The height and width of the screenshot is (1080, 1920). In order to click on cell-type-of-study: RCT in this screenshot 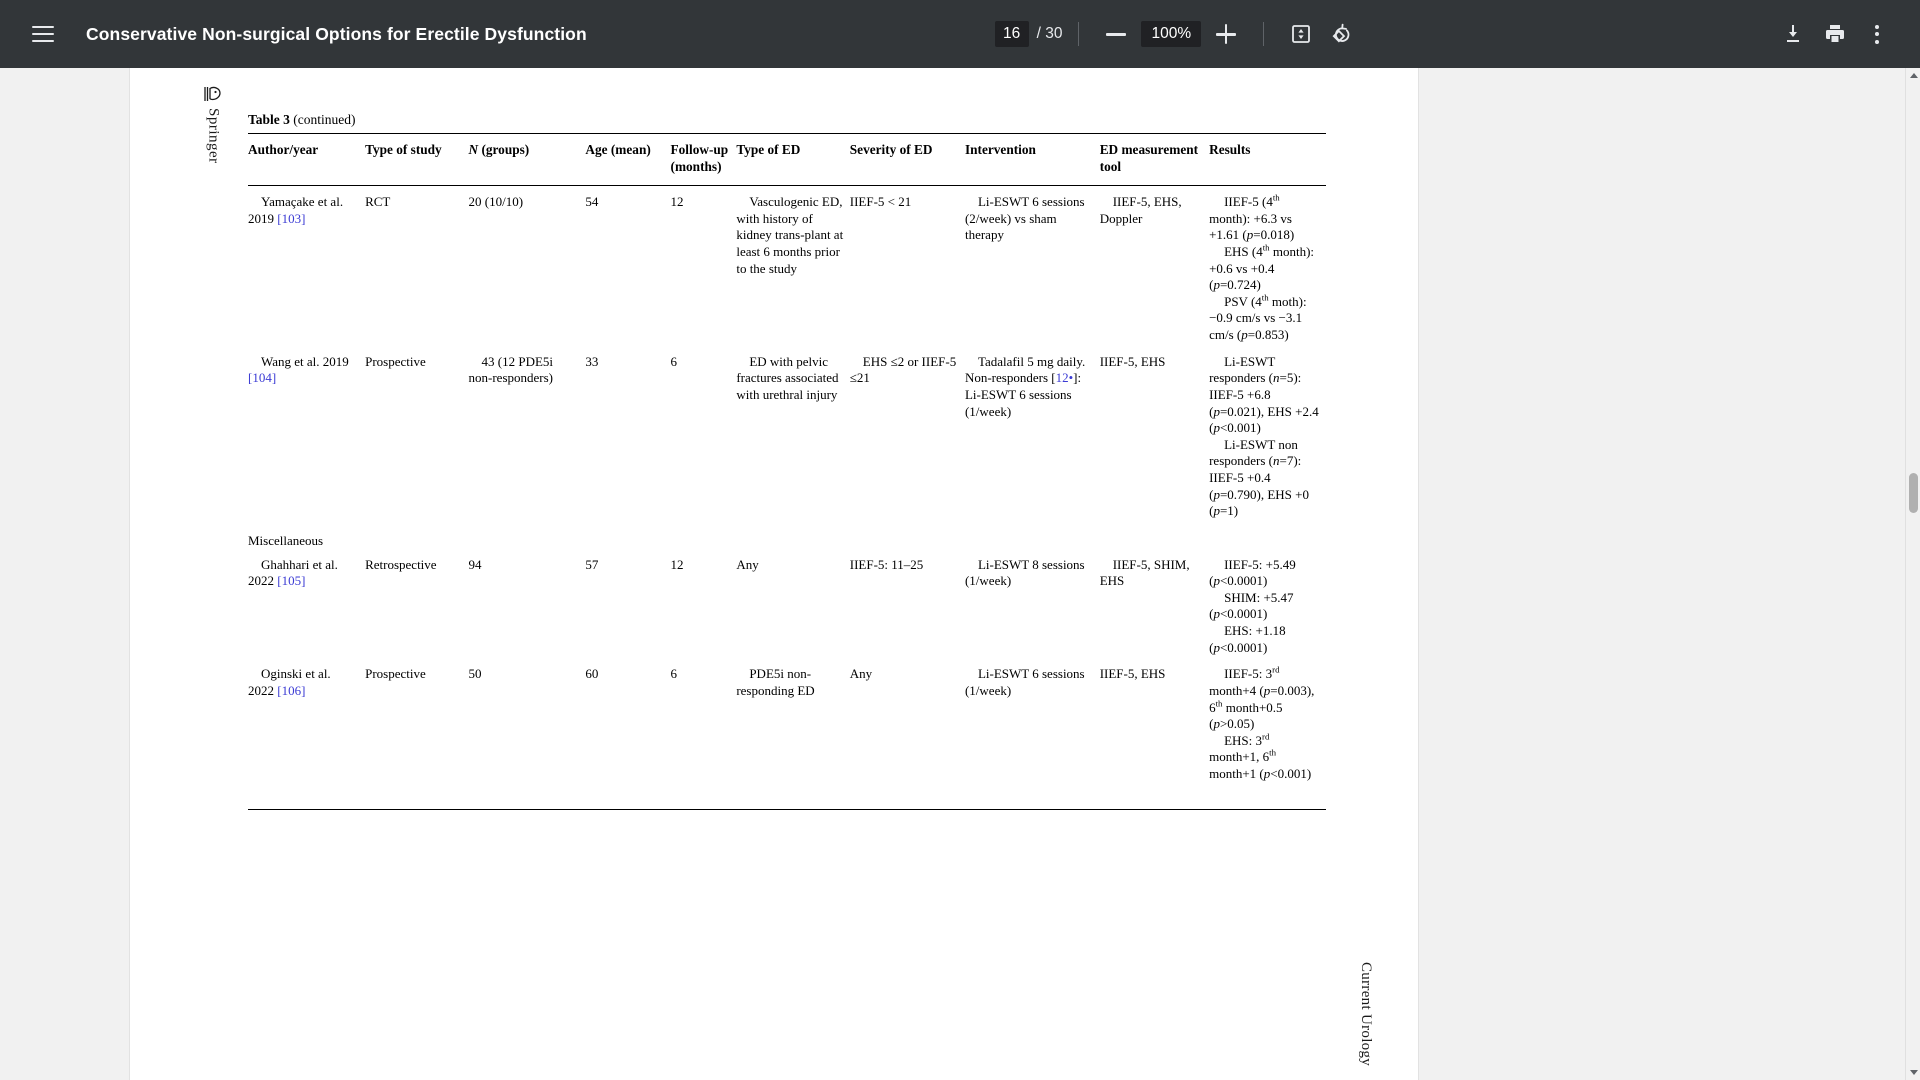, I will do `click(378, 202)`.